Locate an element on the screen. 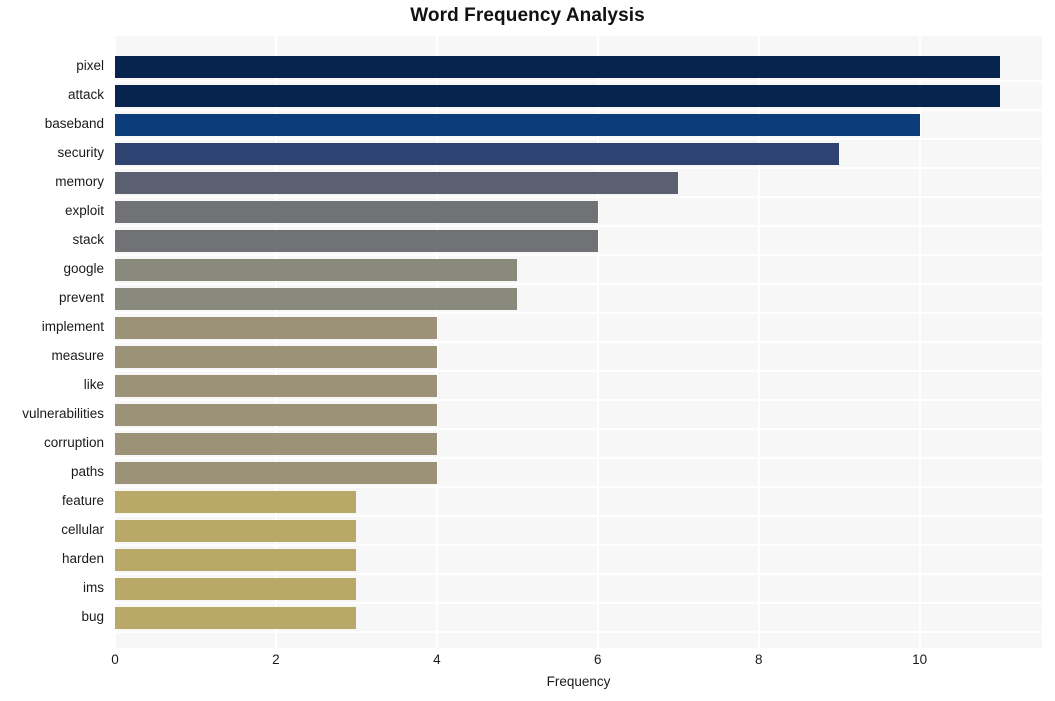  y-axis-tick-label: google is located at coordinates (83, 268).